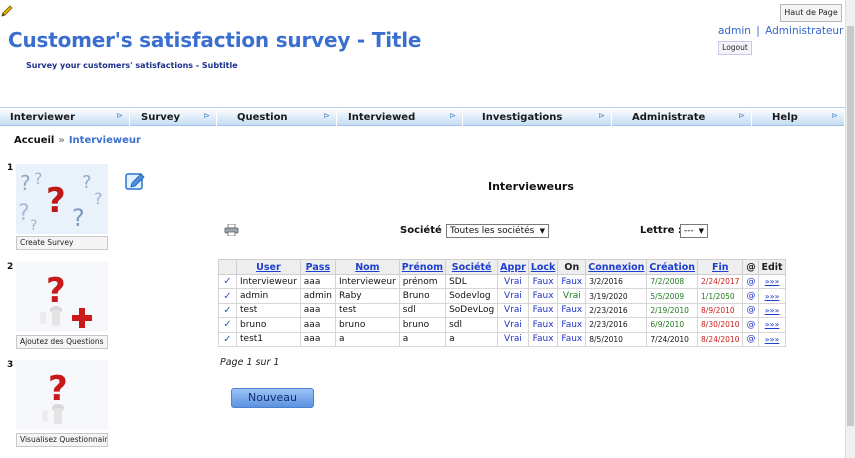 The width and height of the screenshot is (855, 458). Describe the element at coordinates (850, 226) in the screenshot. I see `scrollbar-thumb` at that location.